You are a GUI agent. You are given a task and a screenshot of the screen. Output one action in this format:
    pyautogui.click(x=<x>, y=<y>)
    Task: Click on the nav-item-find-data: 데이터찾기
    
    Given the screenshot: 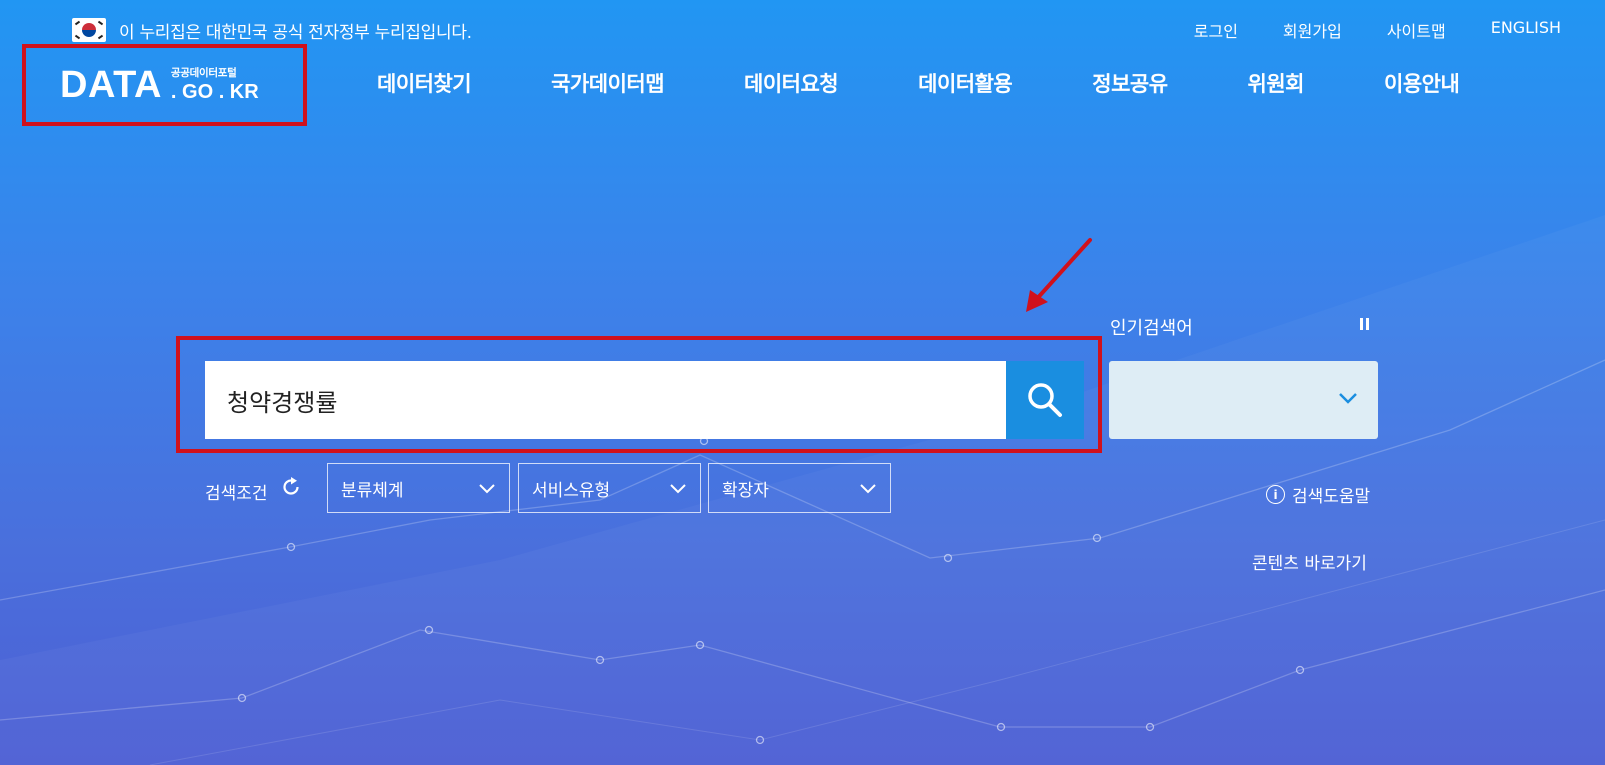 What is the action you would take?
    pyautogui.click(x=424, y=83)
    